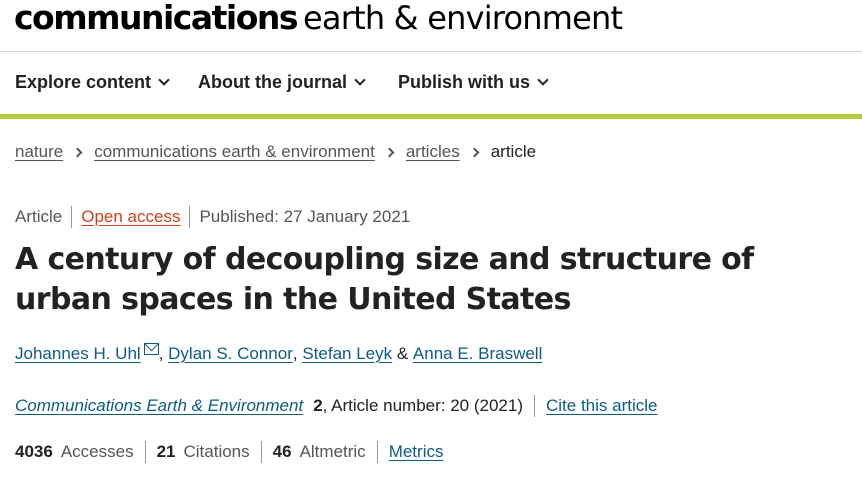 This screenshot has height=486, width=862. What do you see at coordinates (282, 451) in the screenshot?
I see `altmetric-count: 46` at bounding box center [282, 451].